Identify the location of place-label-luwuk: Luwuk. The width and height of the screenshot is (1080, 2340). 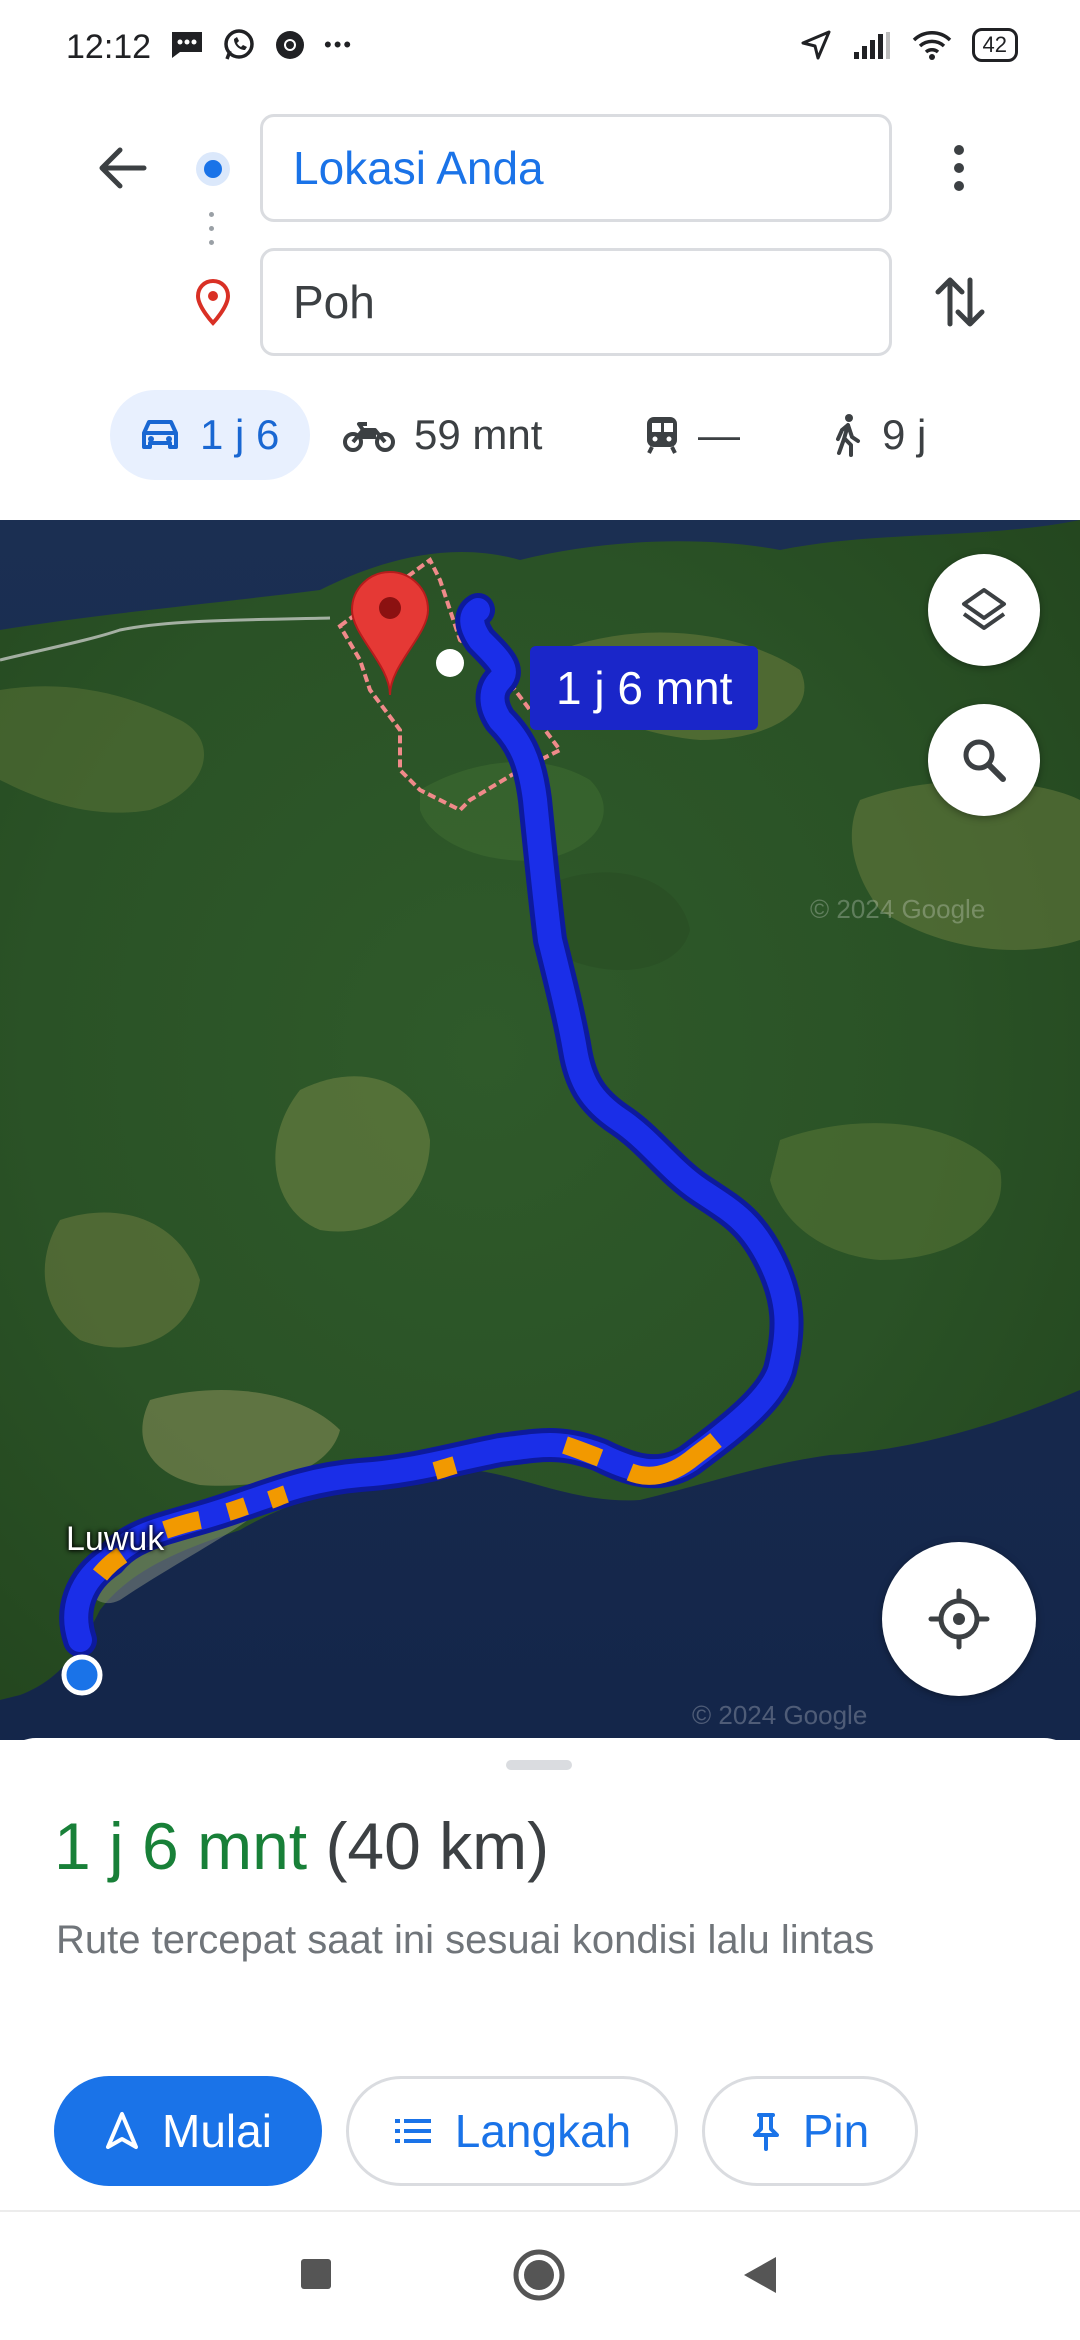
(115, 1539).